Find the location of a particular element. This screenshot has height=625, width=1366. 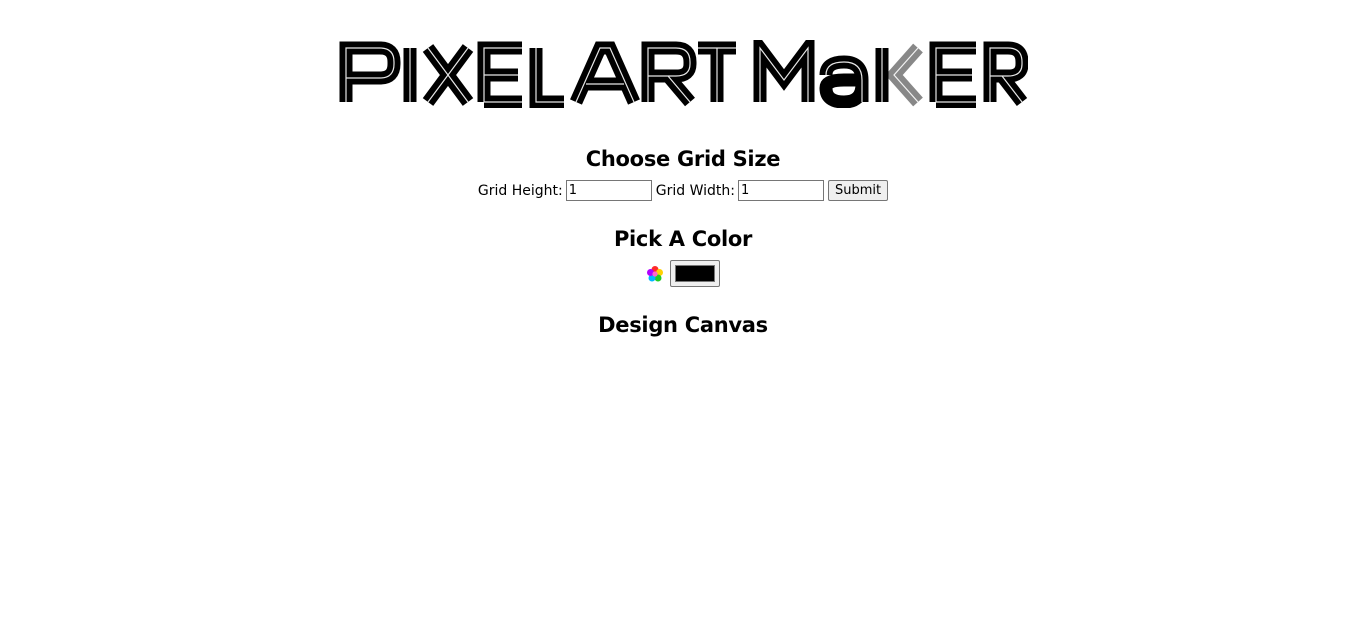

color-wheel-icon is located at coordinates (655, 274).